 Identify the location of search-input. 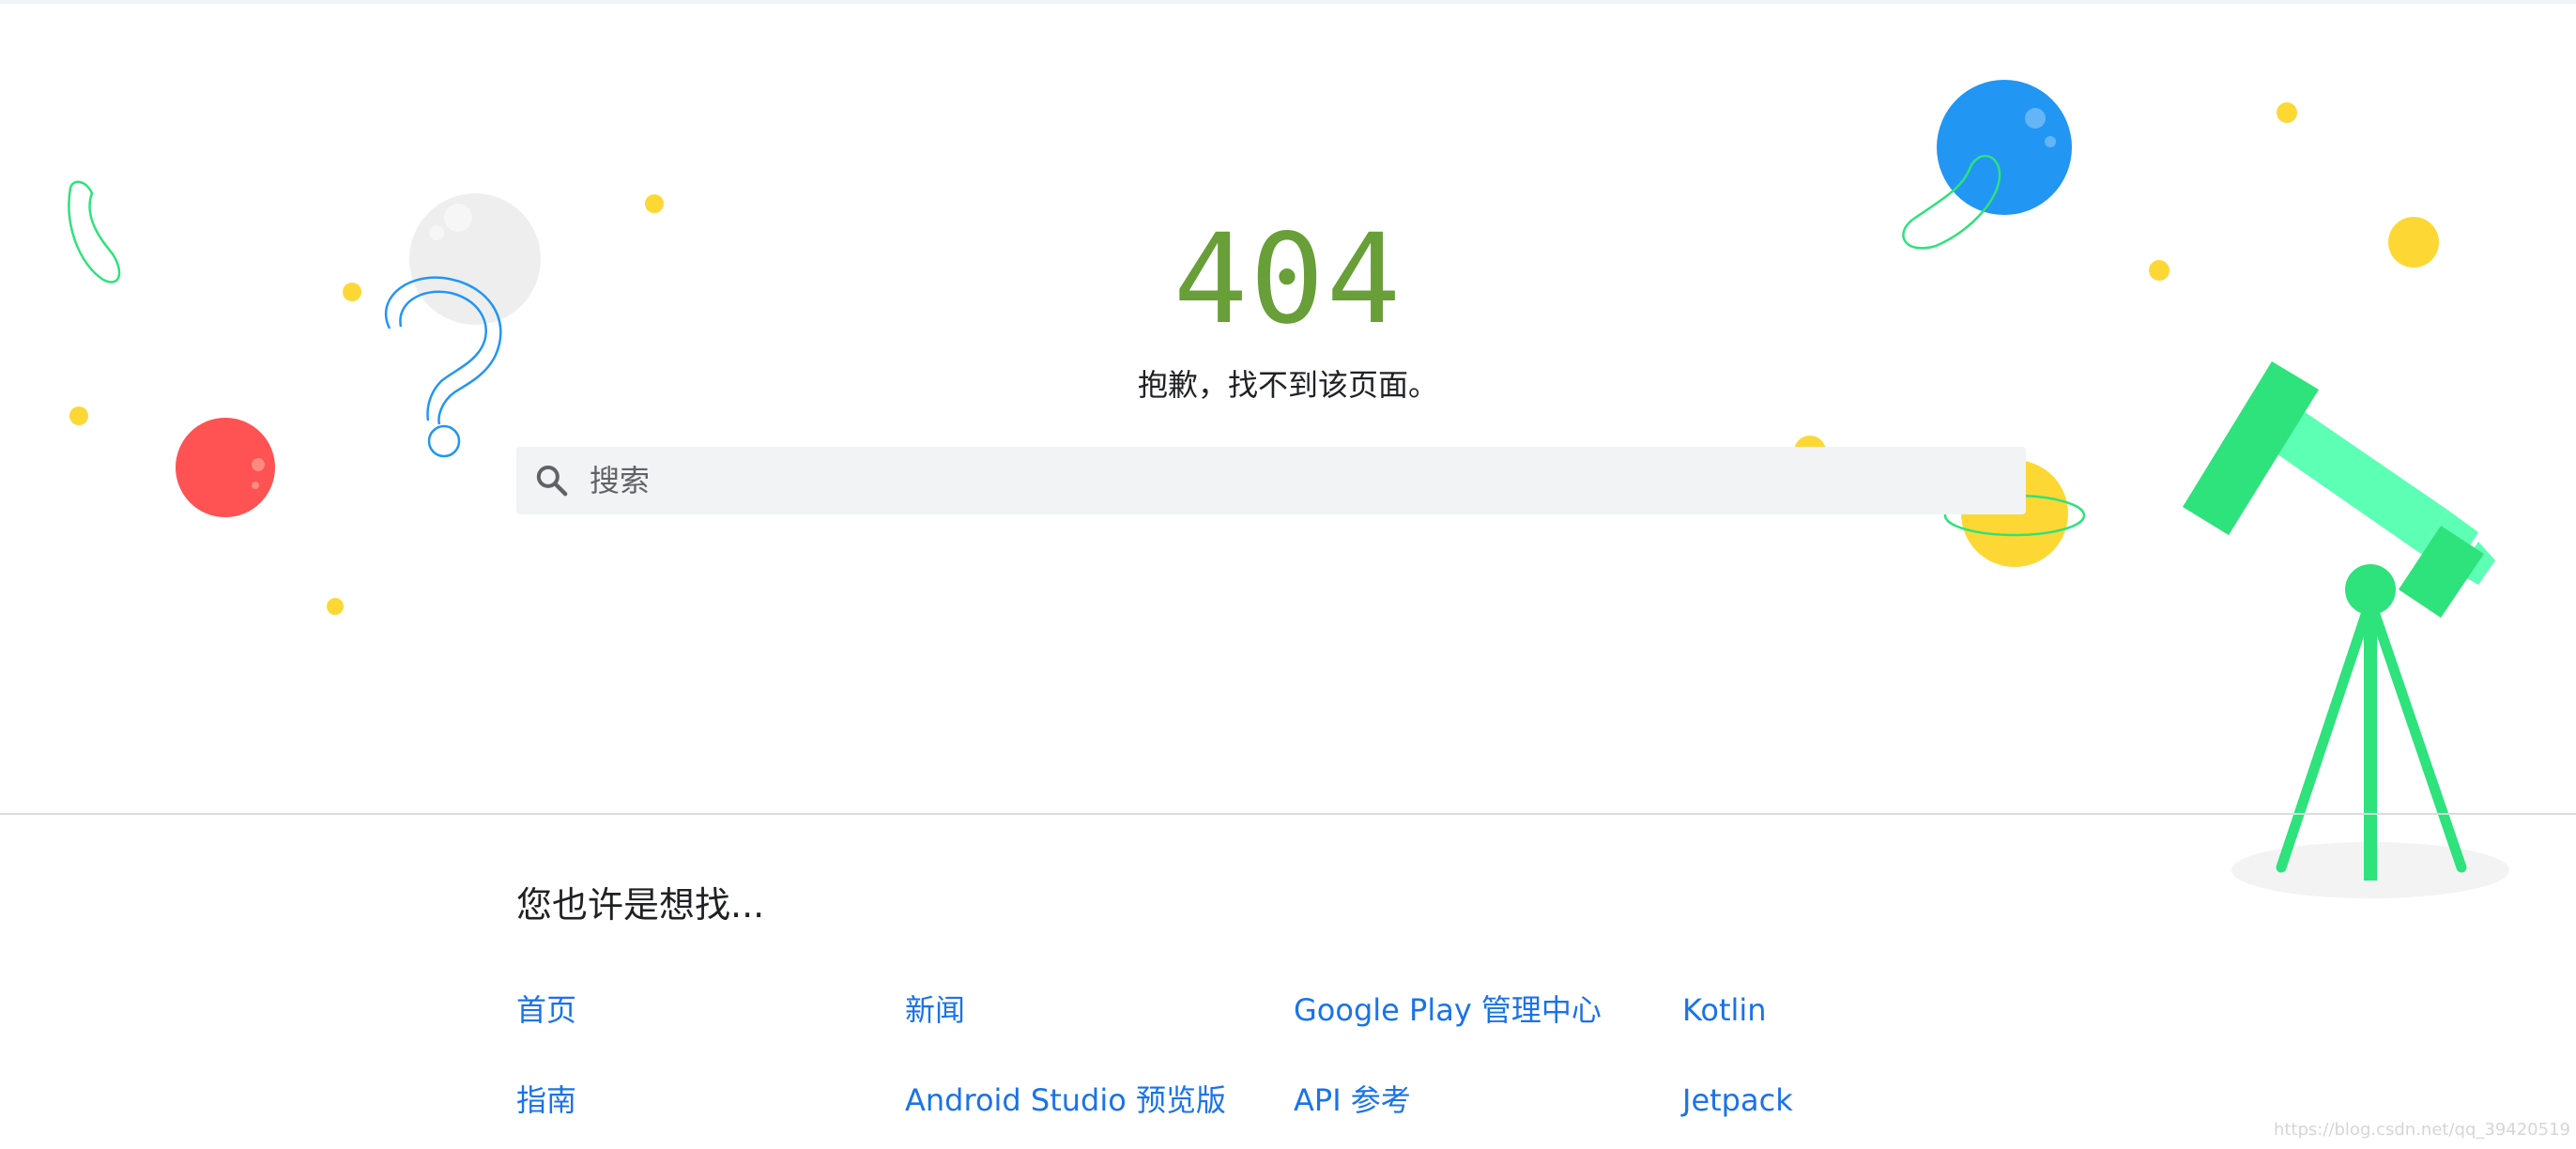
(1294, 480).